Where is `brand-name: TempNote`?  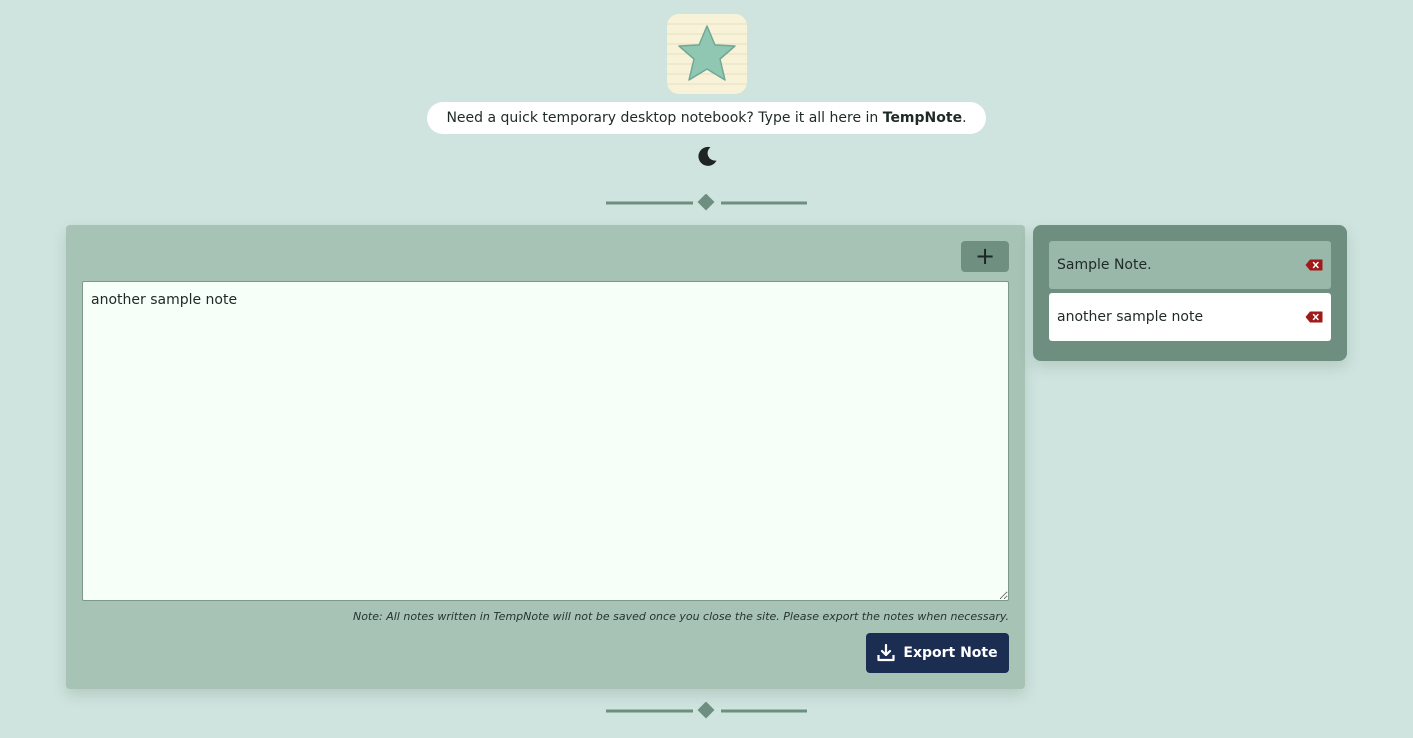 brand-name: TempNote is located at coordinates (922, 118).